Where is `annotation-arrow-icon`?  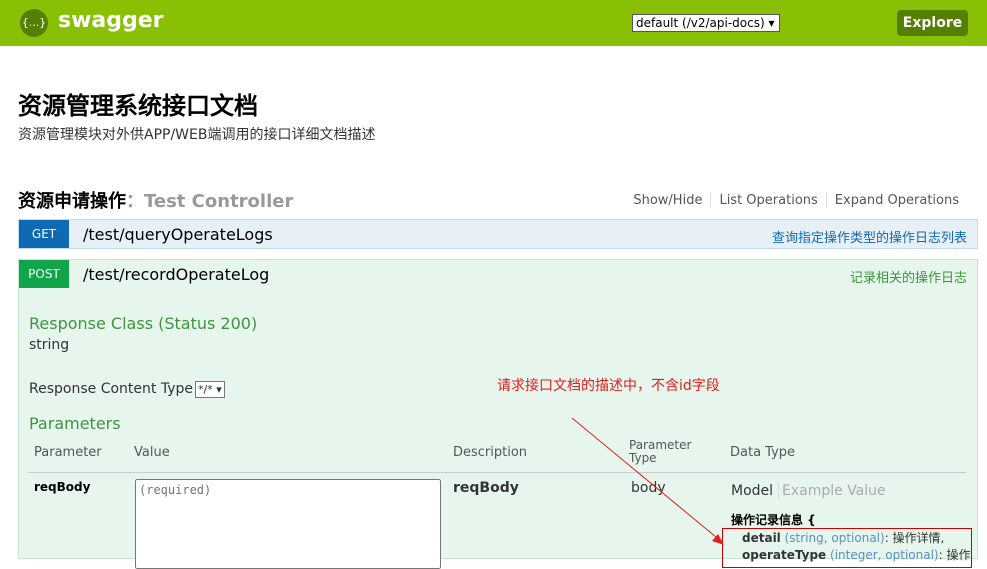 annotation-arrow-icon is located at coordinates (647, 481).